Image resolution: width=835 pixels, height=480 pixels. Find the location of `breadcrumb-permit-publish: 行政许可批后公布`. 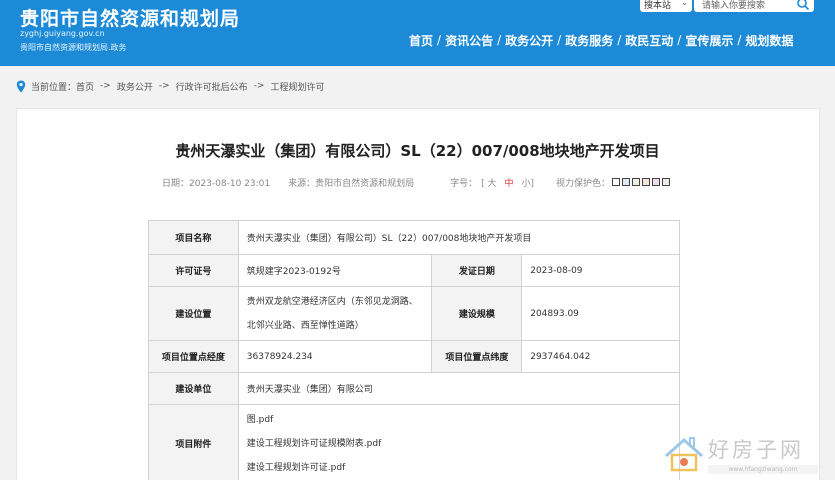

breadcrumb-permit-publish: 行政许可批后公布 is located at coordinates (212, 86).